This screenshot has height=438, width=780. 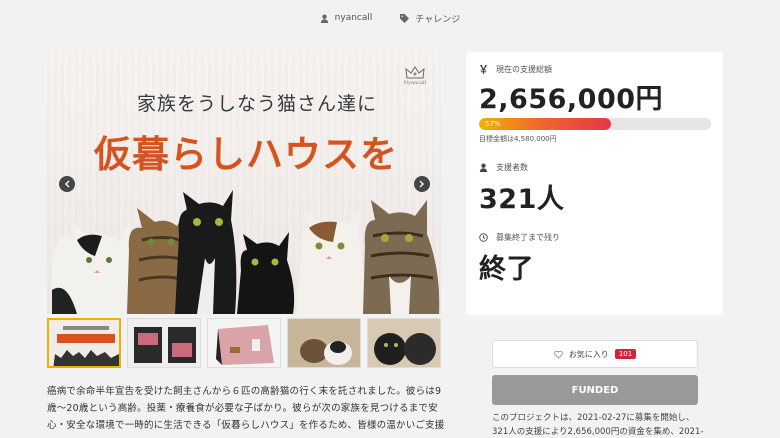 I want to click on thumbnail-4-image, so click(x=324, y=343).